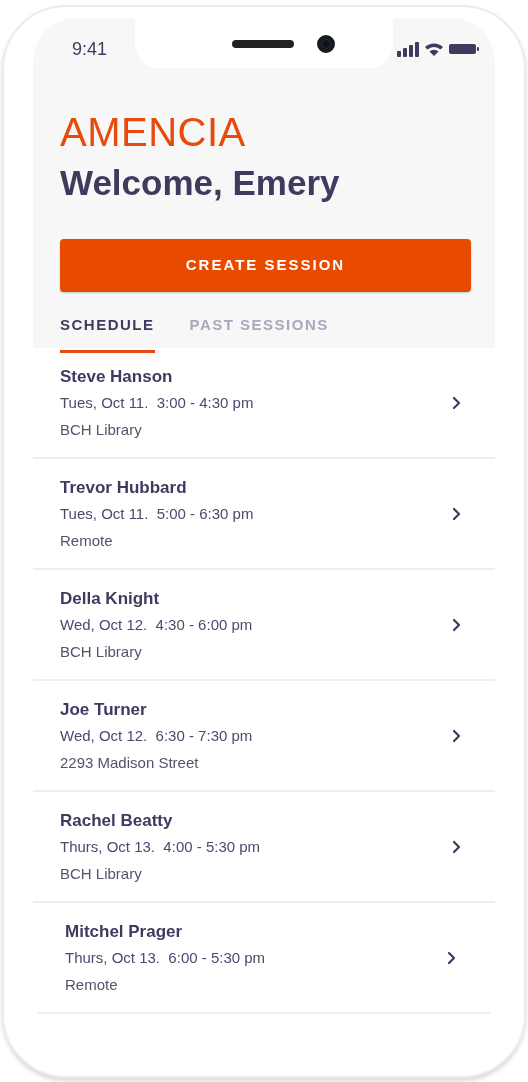 Image resolution: width=528 pixels, height=1082 pixels. What do you see at coordinates (130, 762) in the screenshot?
I see `session-location: 2293 Madison Street` at bounding box center [130, 762].